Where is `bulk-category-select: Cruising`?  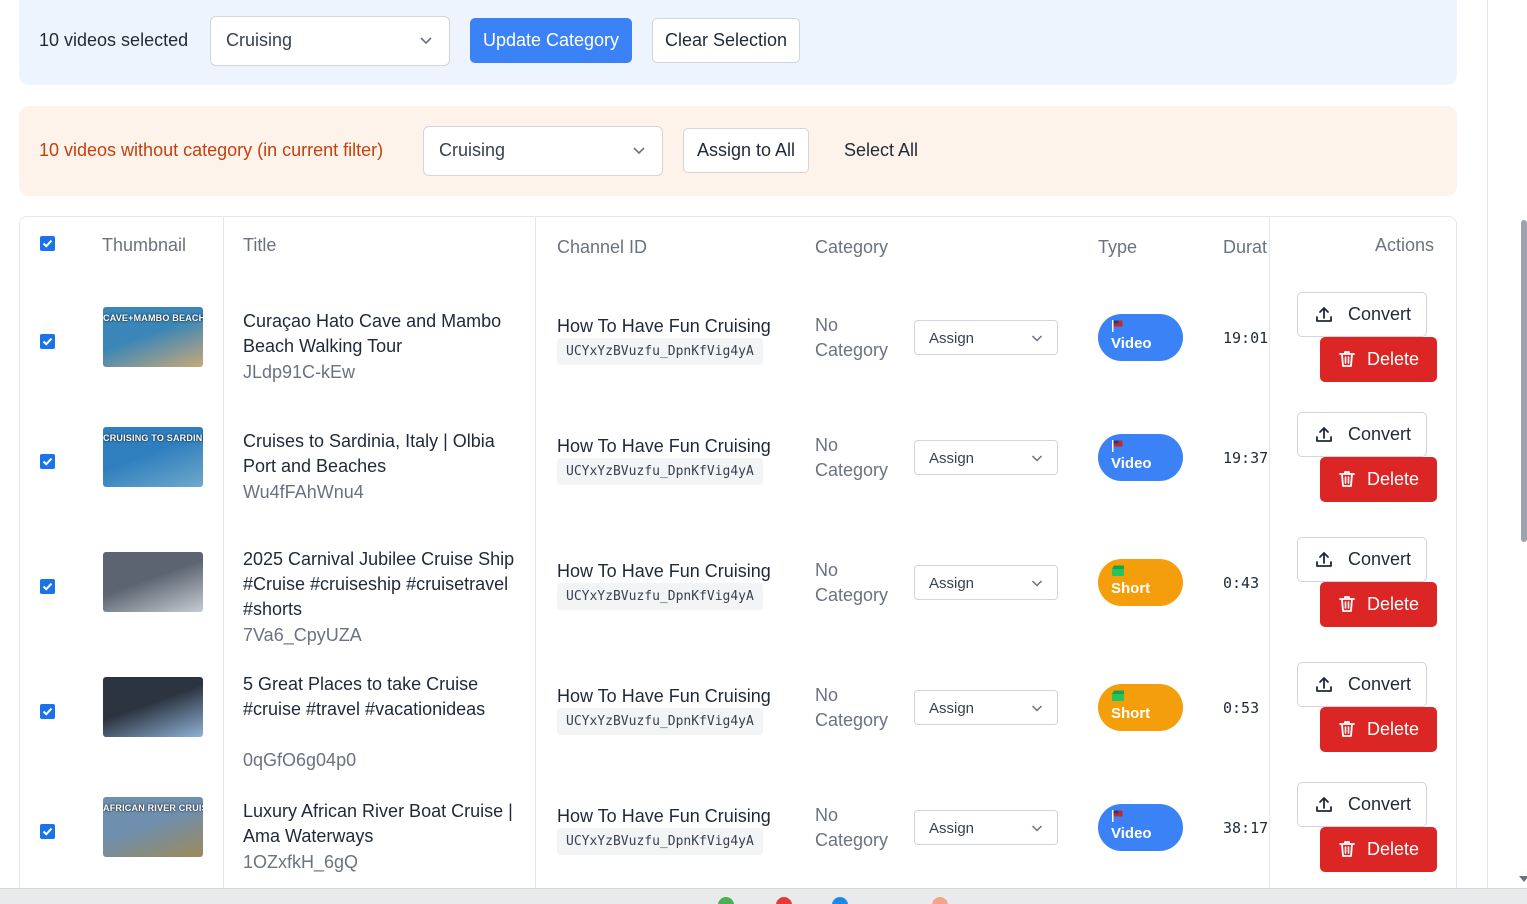
bulk-category-select: Cruising is located at coordinates (330, 41).